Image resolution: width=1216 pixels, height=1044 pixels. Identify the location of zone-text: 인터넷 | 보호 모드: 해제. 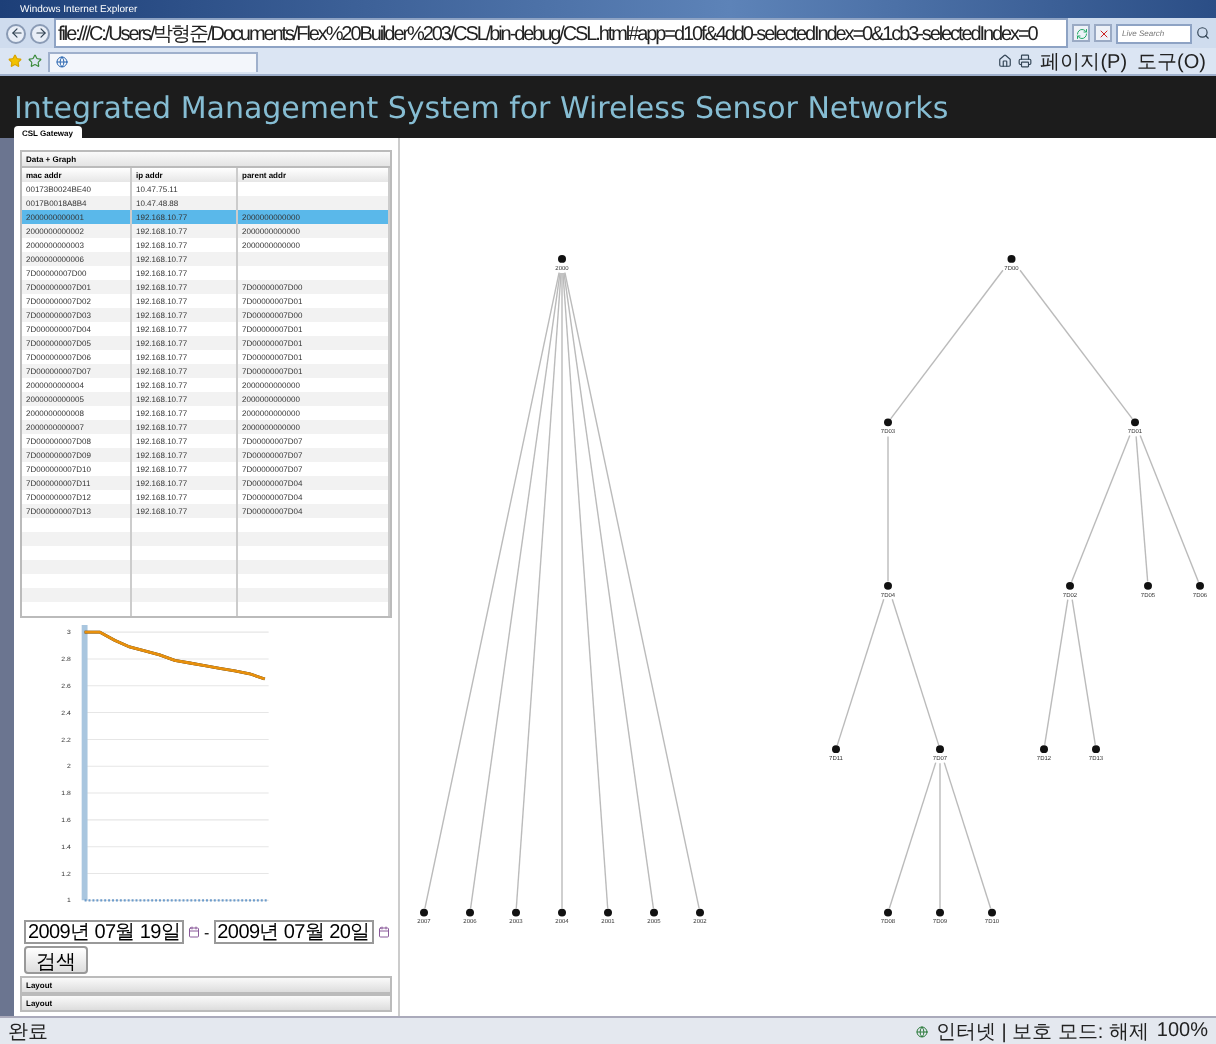
(1042, 1031).